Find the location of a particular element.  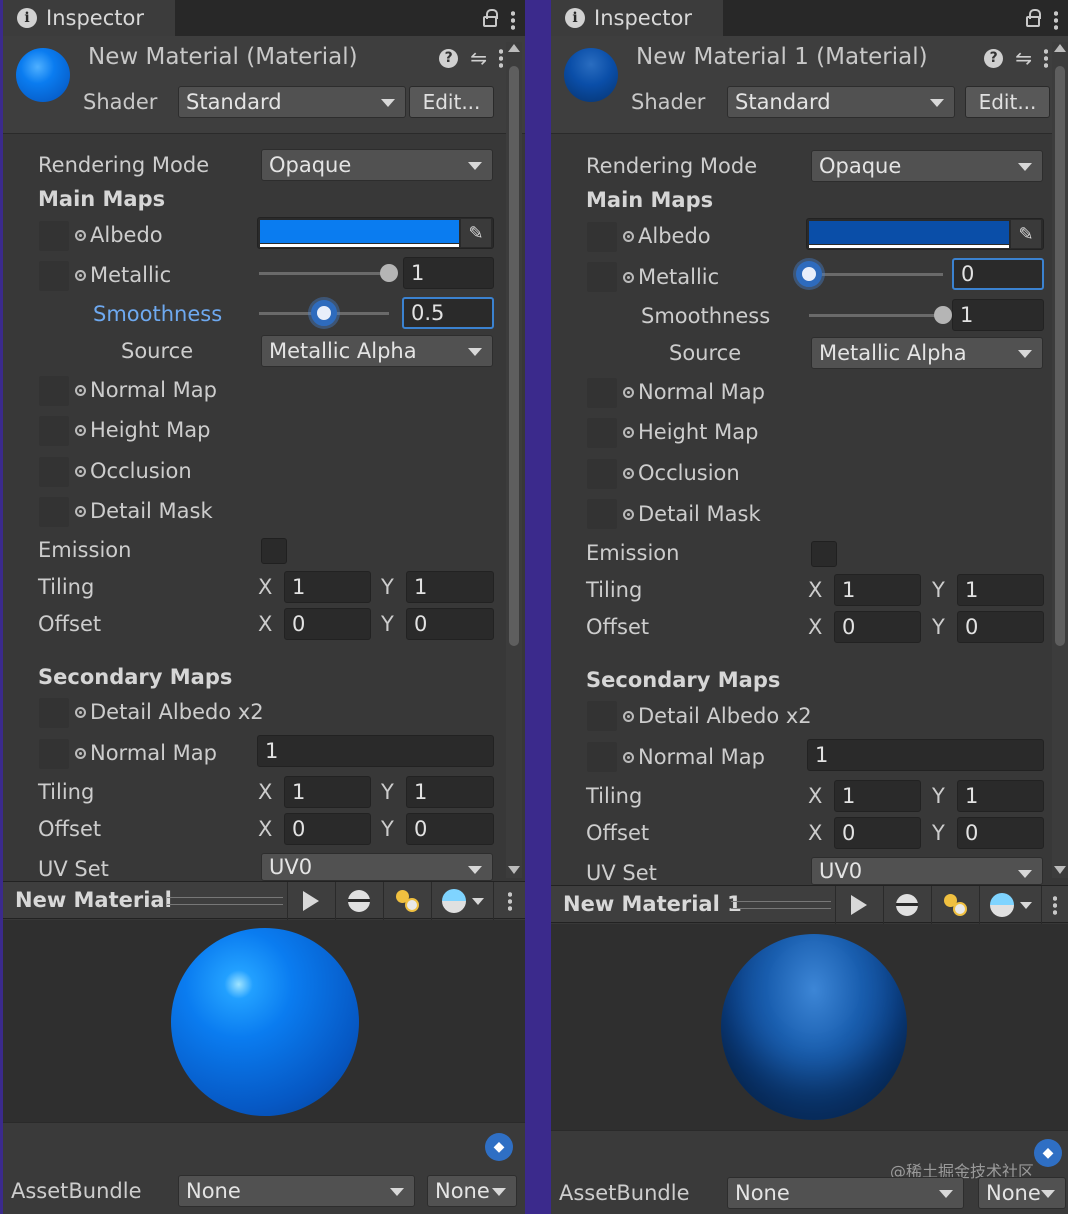

metallic-input: 0 is located at coordinates (998, 274).